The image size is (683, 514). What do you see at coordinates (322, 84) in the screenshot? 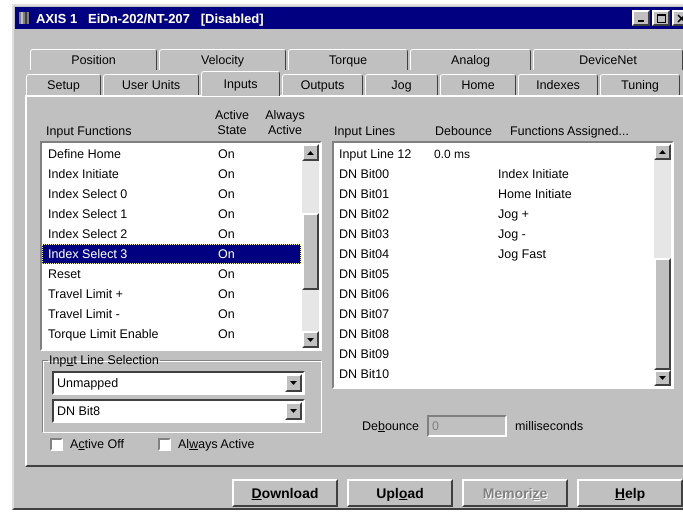
I see `tab: Outputs` at bounding box center [322, 84].